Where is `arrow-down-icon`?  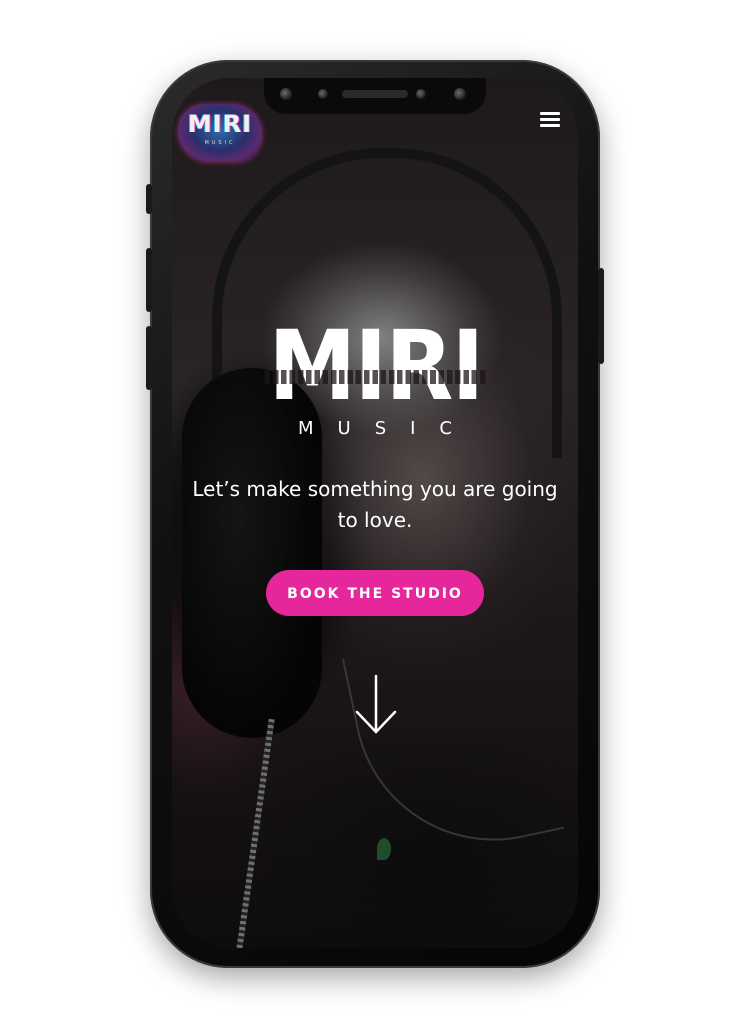
arrow-down-icon is located at coordinates (376, 705).